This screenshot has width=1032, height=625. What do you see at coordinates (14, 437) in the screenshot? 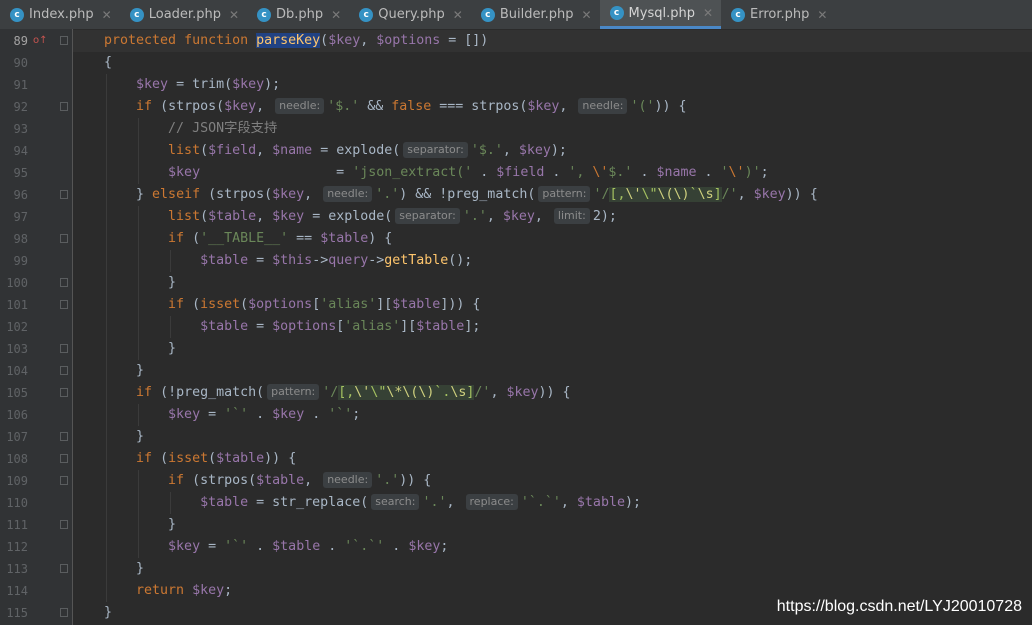
I see `line-number: 107` at bounding box center [14, 437].